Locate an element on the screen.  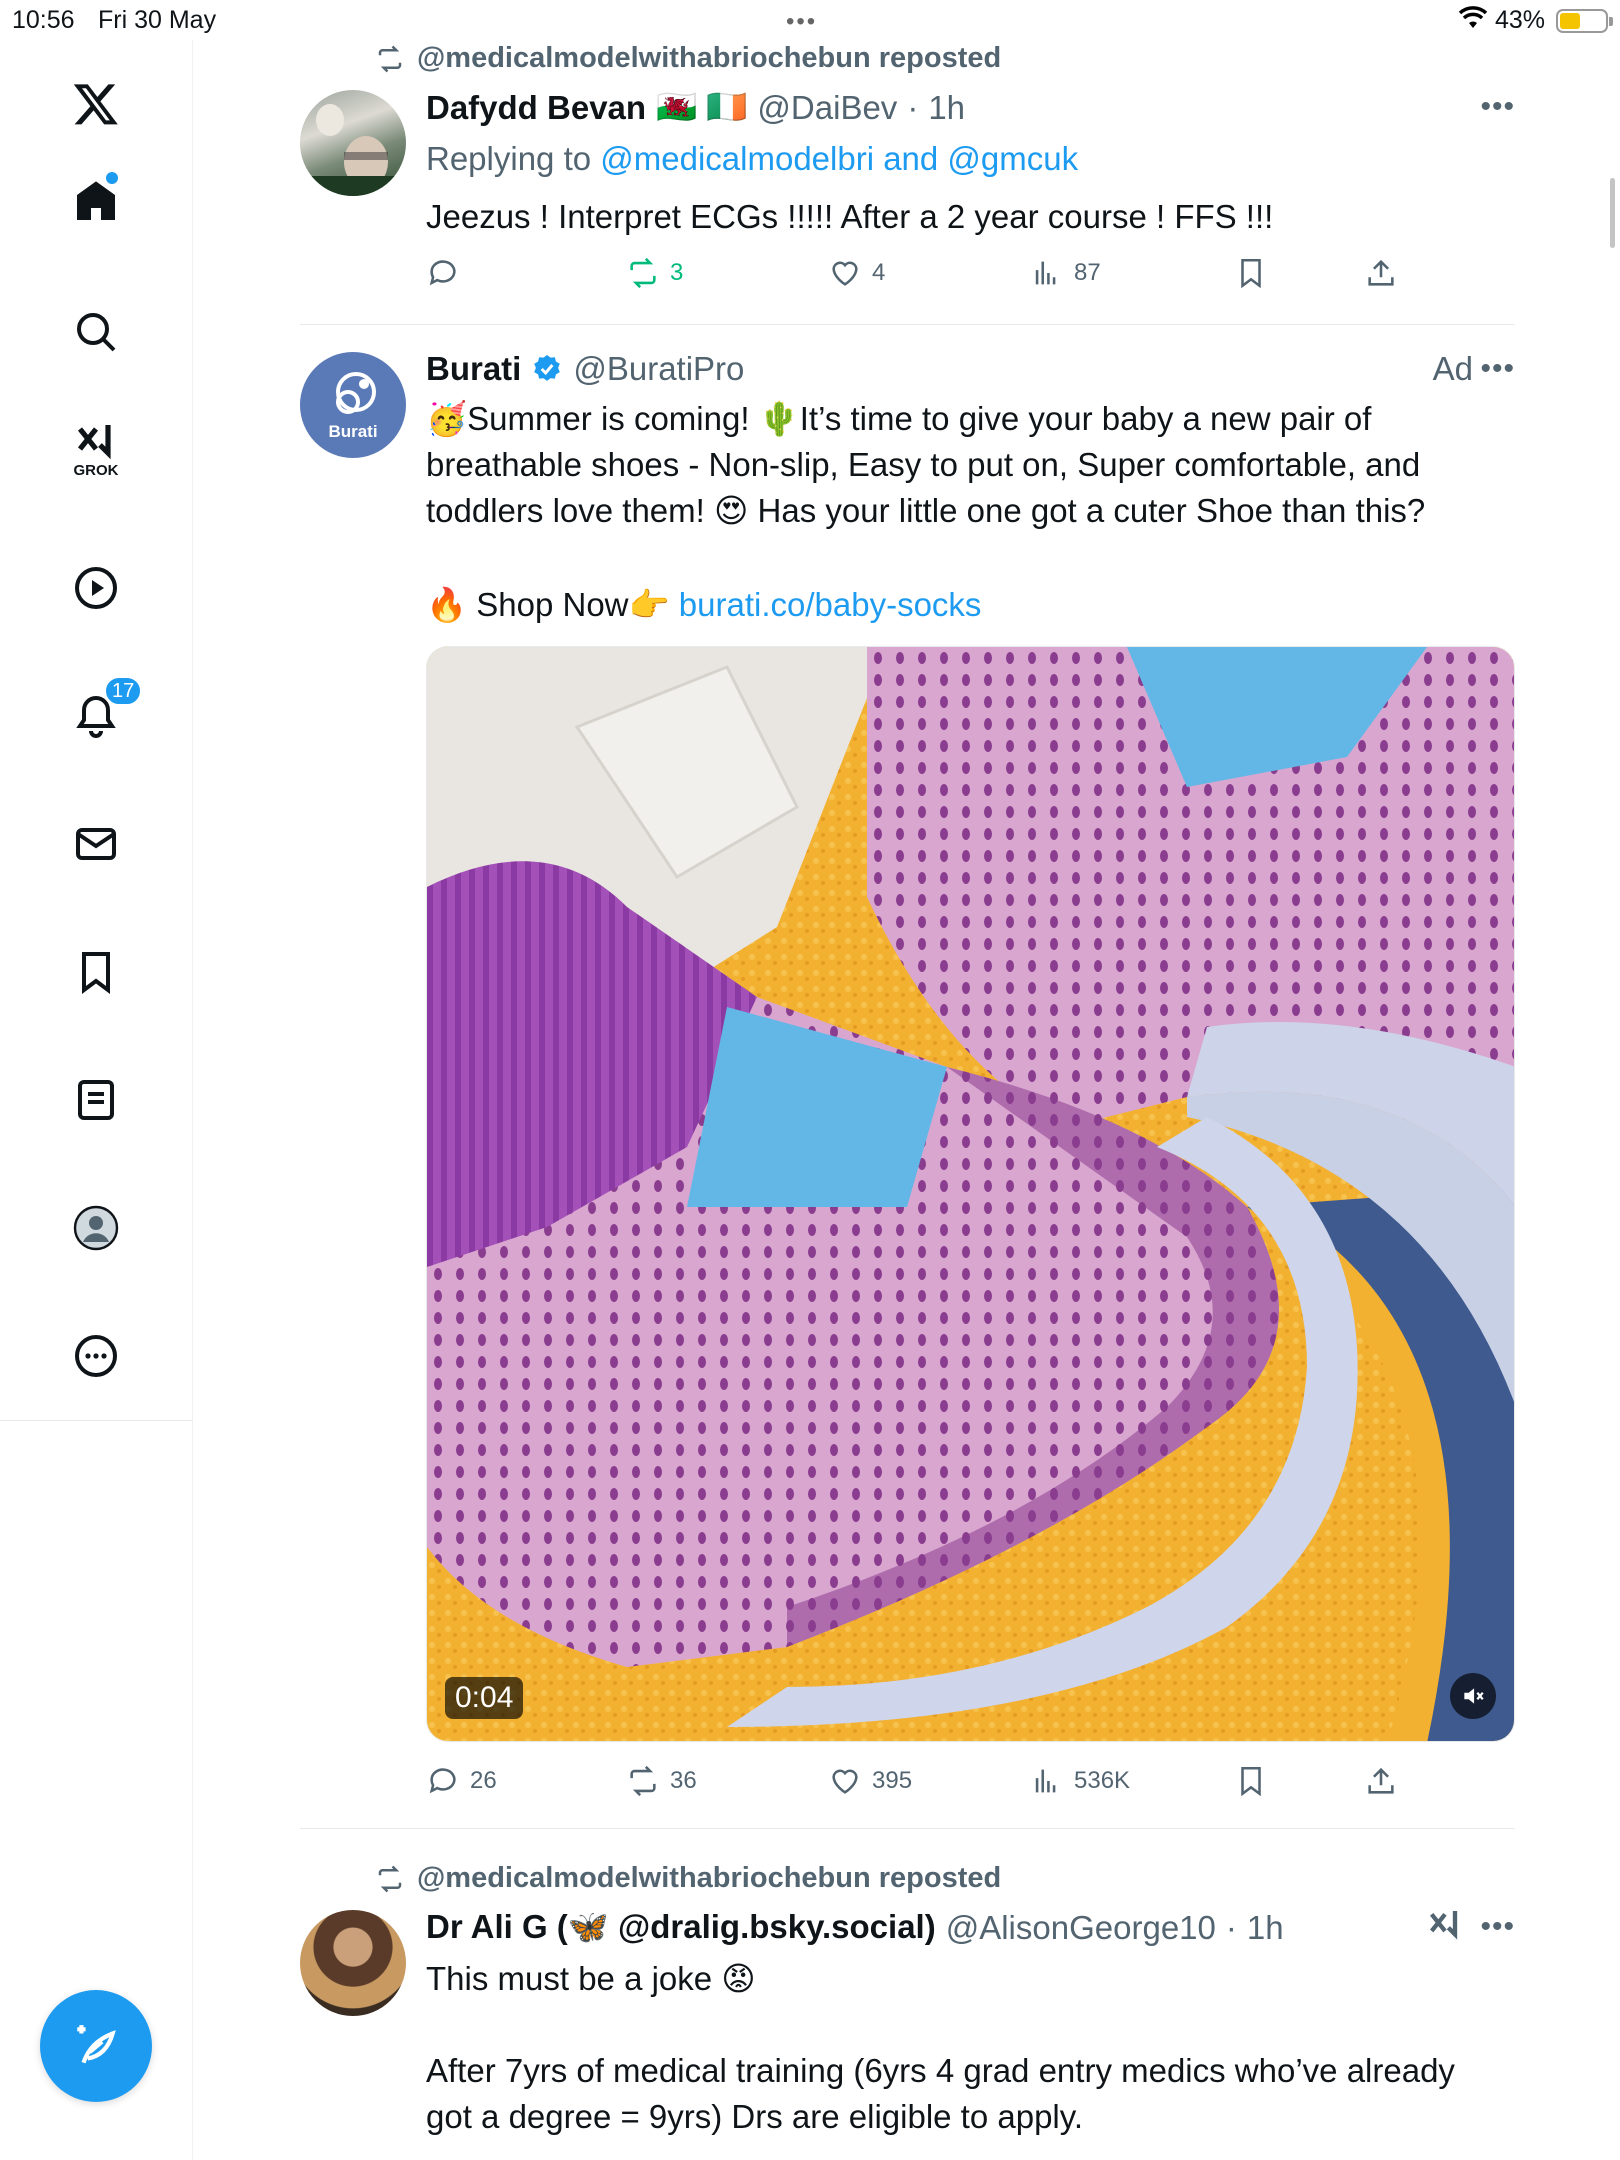
bookmark-icon is located at coordinates (1251, 1781).